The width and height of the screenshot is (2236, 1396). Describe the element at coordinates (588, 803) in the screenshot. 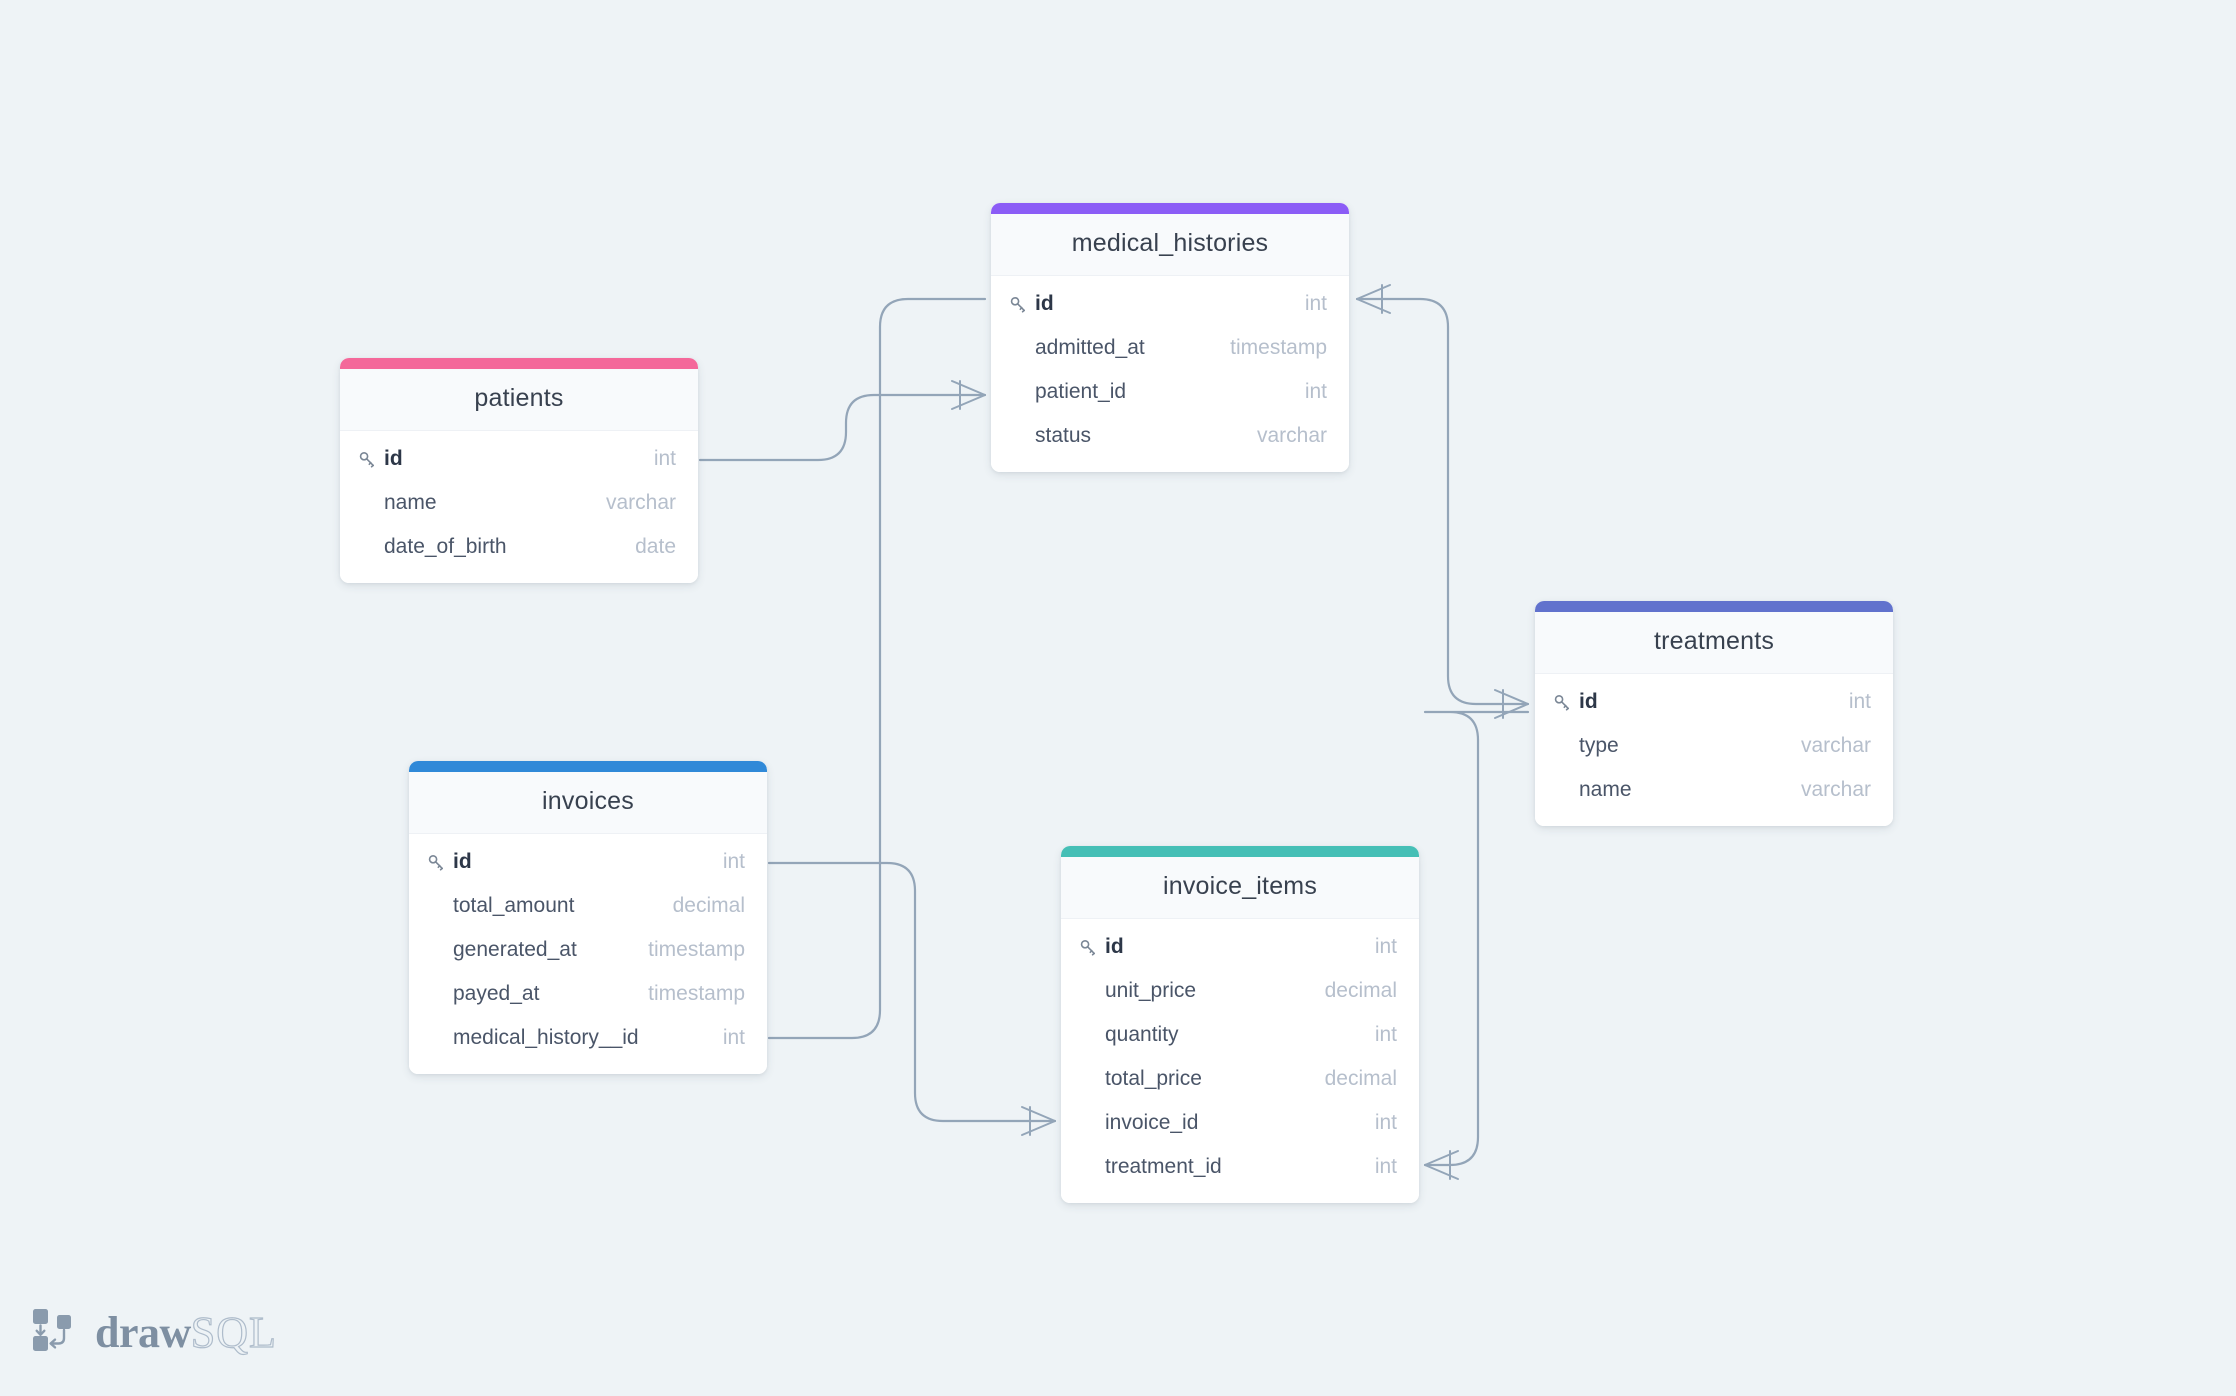

I see `table-title: invoices` at that location.